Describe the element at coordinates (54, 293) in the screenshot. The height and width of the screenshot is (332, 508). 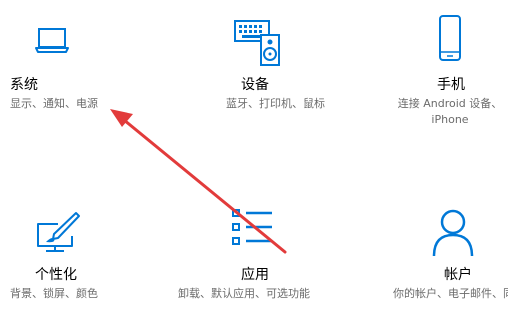
I see `tile-description-personalization: 背景、锁屏、颜色` at that location.